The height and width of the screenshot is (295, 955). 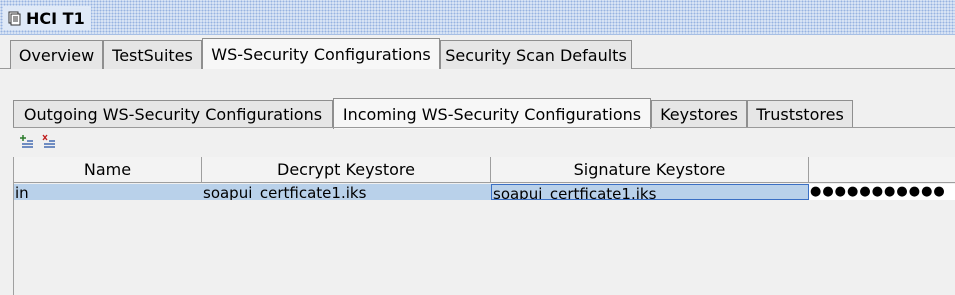 I want to click on tab-testsuites: TestSuites, so click(x=152, y=54).